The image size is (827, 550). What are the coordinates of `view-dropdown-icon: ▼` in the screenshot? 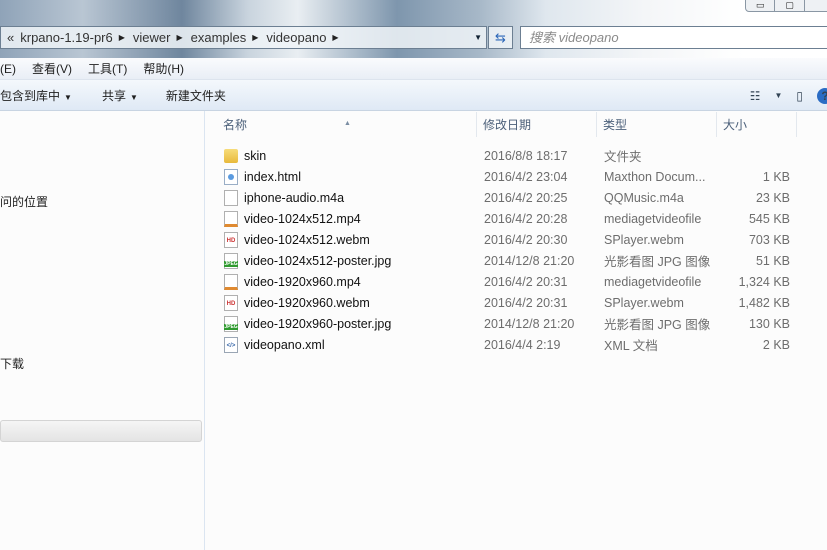 It's located at (778, 95).